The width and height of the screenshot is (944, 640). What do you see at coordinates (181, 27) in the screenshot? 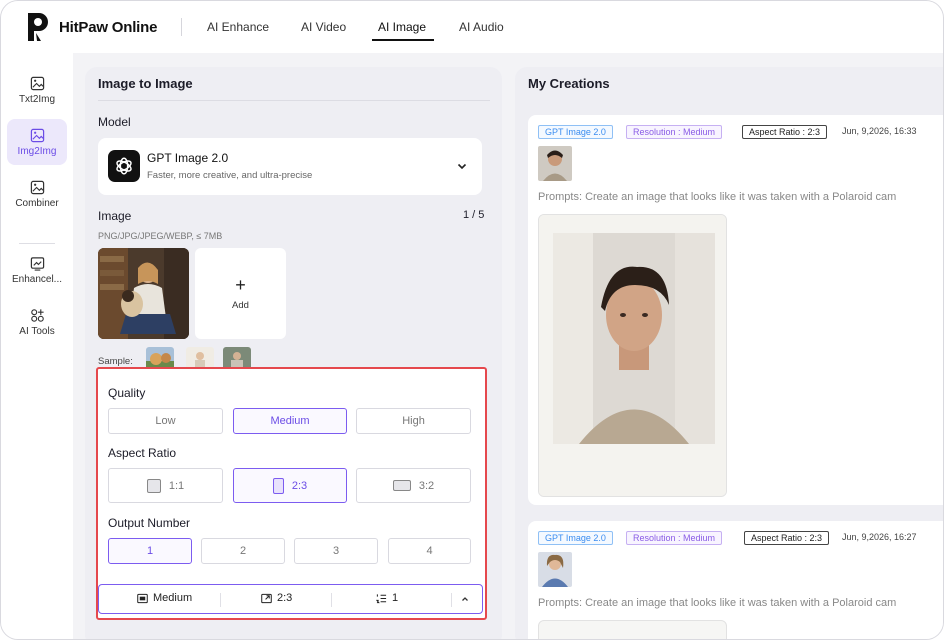
I see `nav-divider` at bounding box center [181, 27].